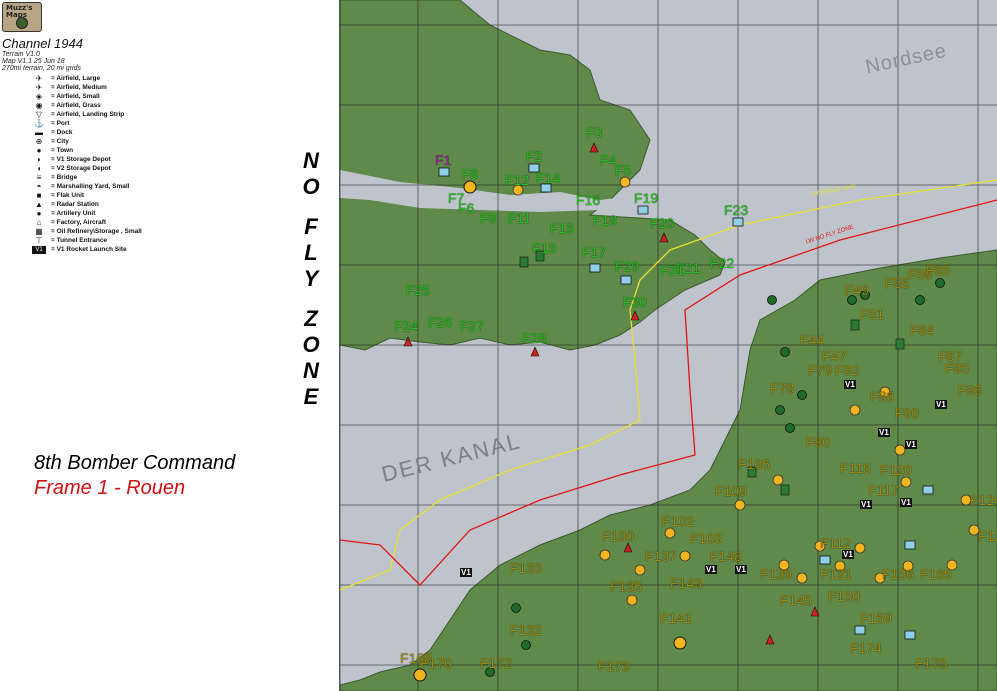  Describe the element at coordinates (312, 299) in the screenshot. I see `no-fly-gap` at that location.